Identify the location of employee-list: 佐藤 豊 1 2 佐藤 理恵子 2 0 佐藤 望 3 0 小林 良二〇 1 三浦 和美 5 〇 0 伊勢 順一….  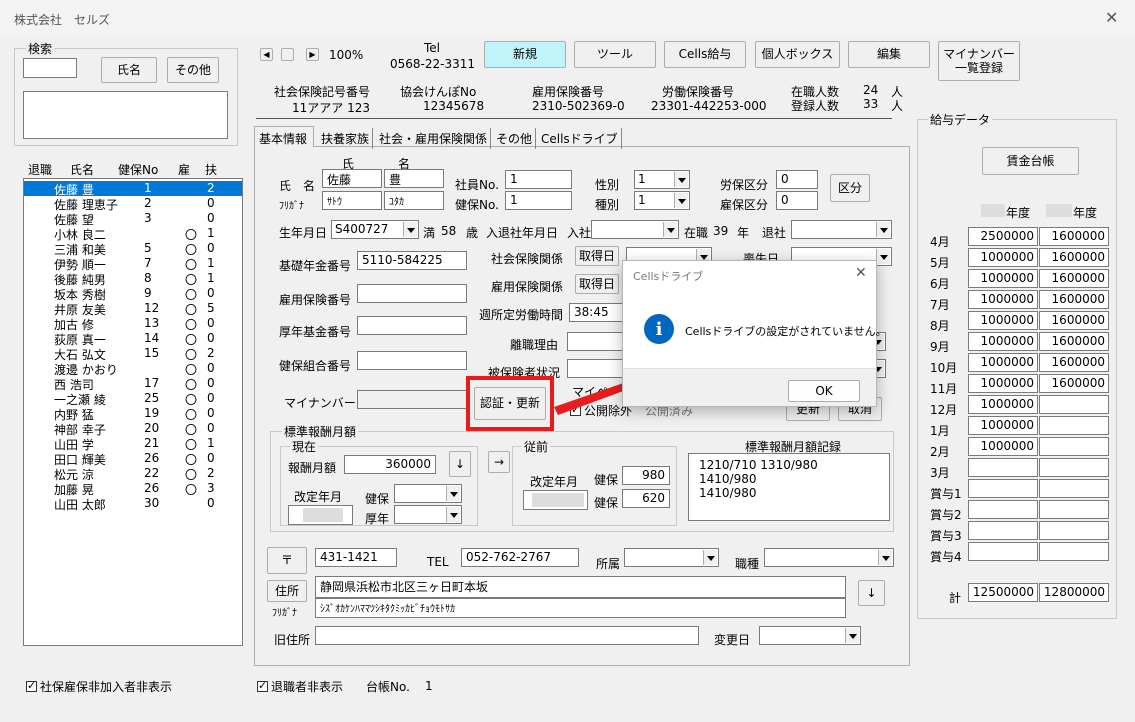
(133, 412).